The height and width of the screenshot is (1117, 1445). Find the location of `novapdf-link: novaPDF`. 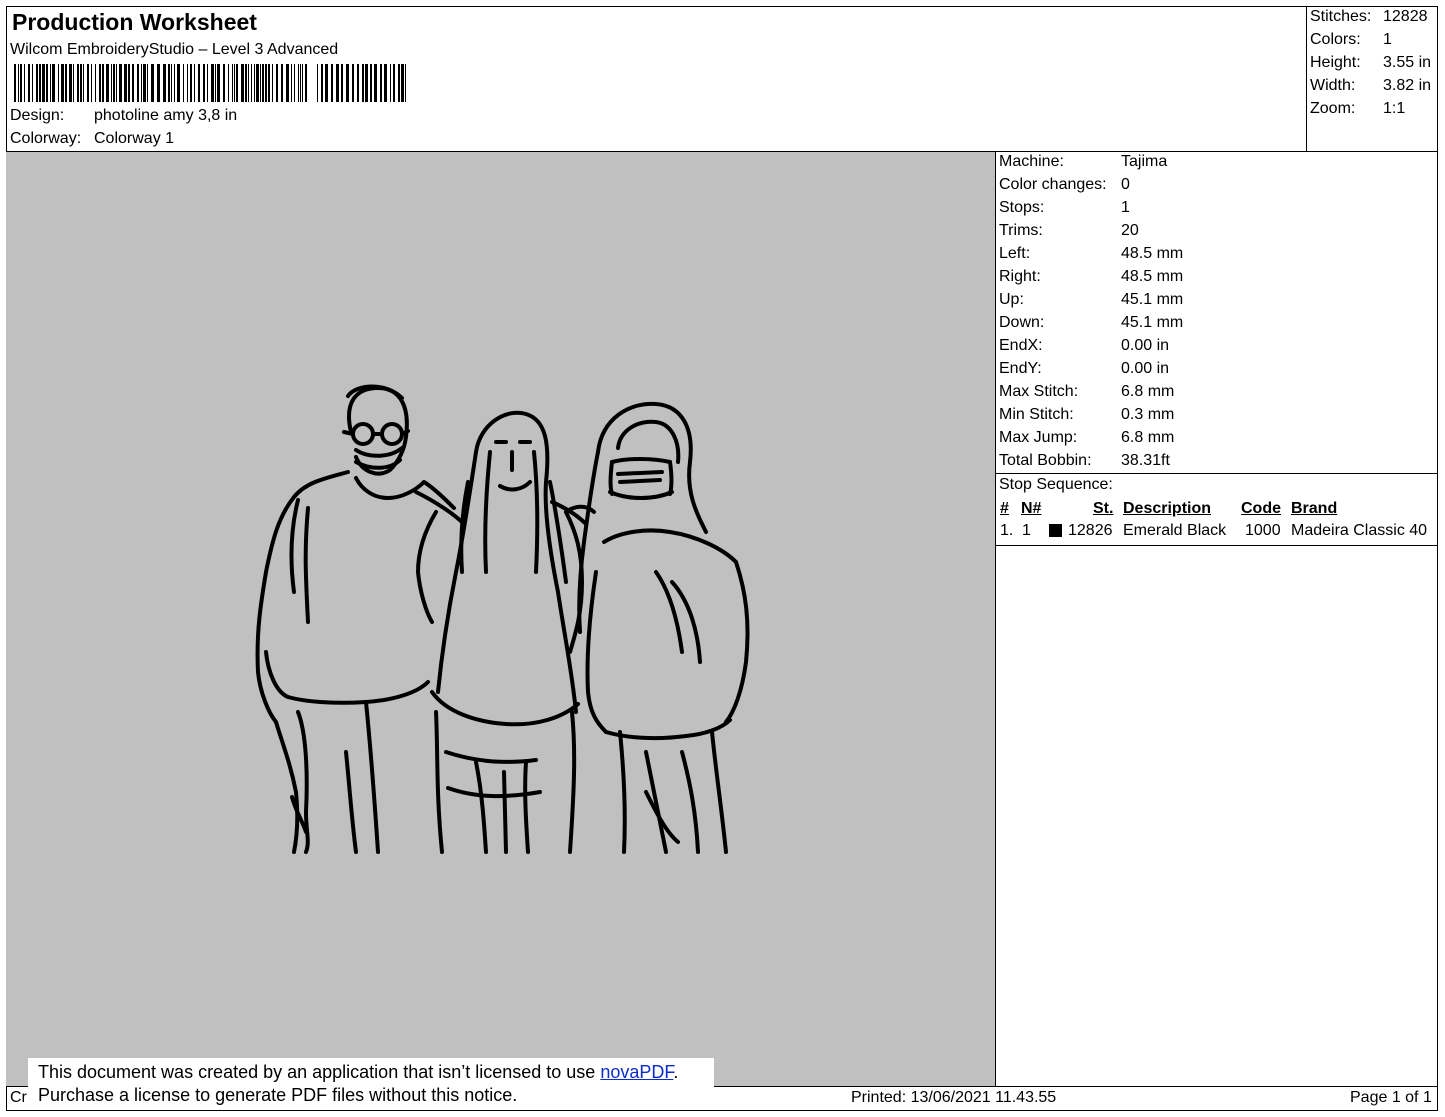

novapdf-link: novaPDF is located at coordinates (636, 1072).